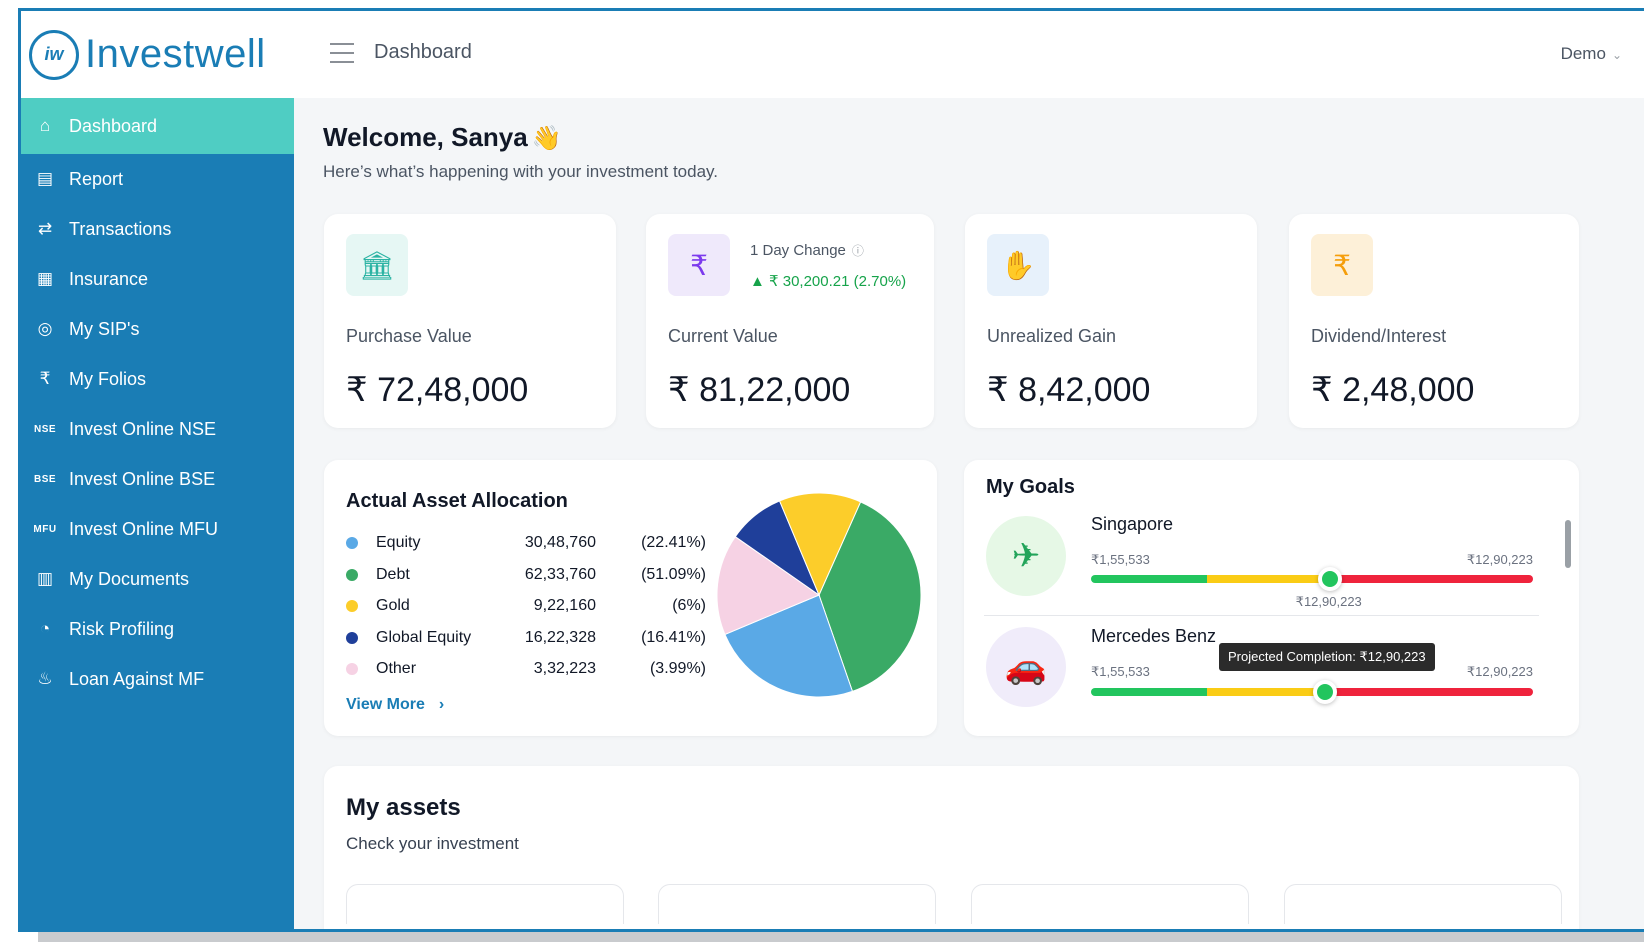 Image resolution: width=1644 pixels, height=942 pixels. I want to click on stat-label: Current Value, so click(723, 336).